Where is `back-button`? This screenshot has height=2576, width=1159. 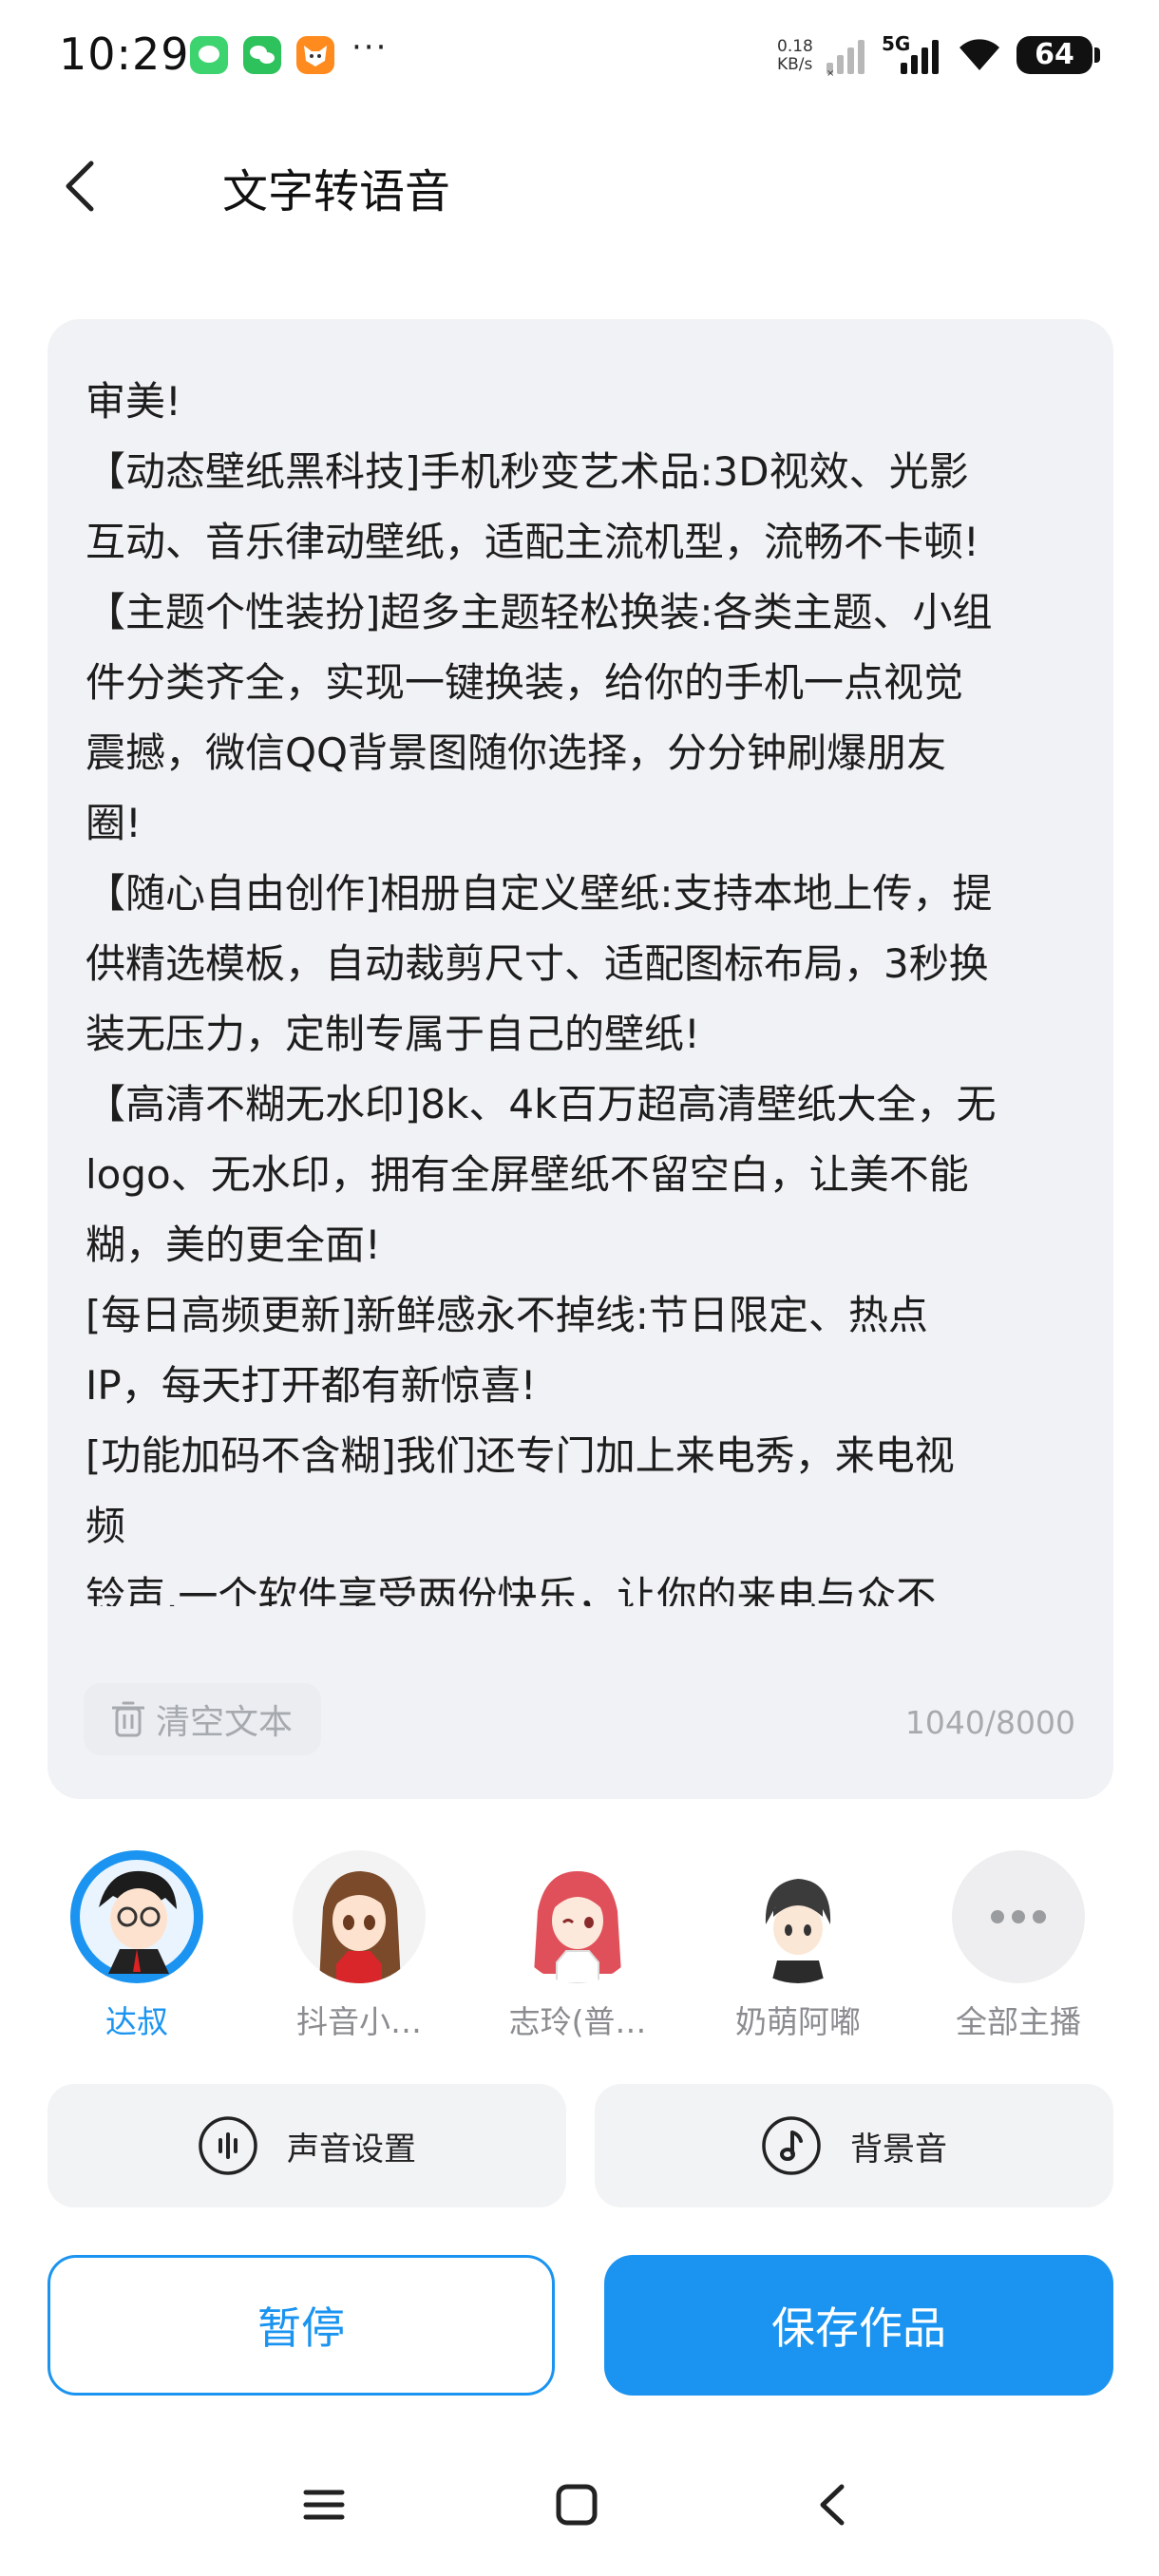 back-button is located at coordinates (80, 185).